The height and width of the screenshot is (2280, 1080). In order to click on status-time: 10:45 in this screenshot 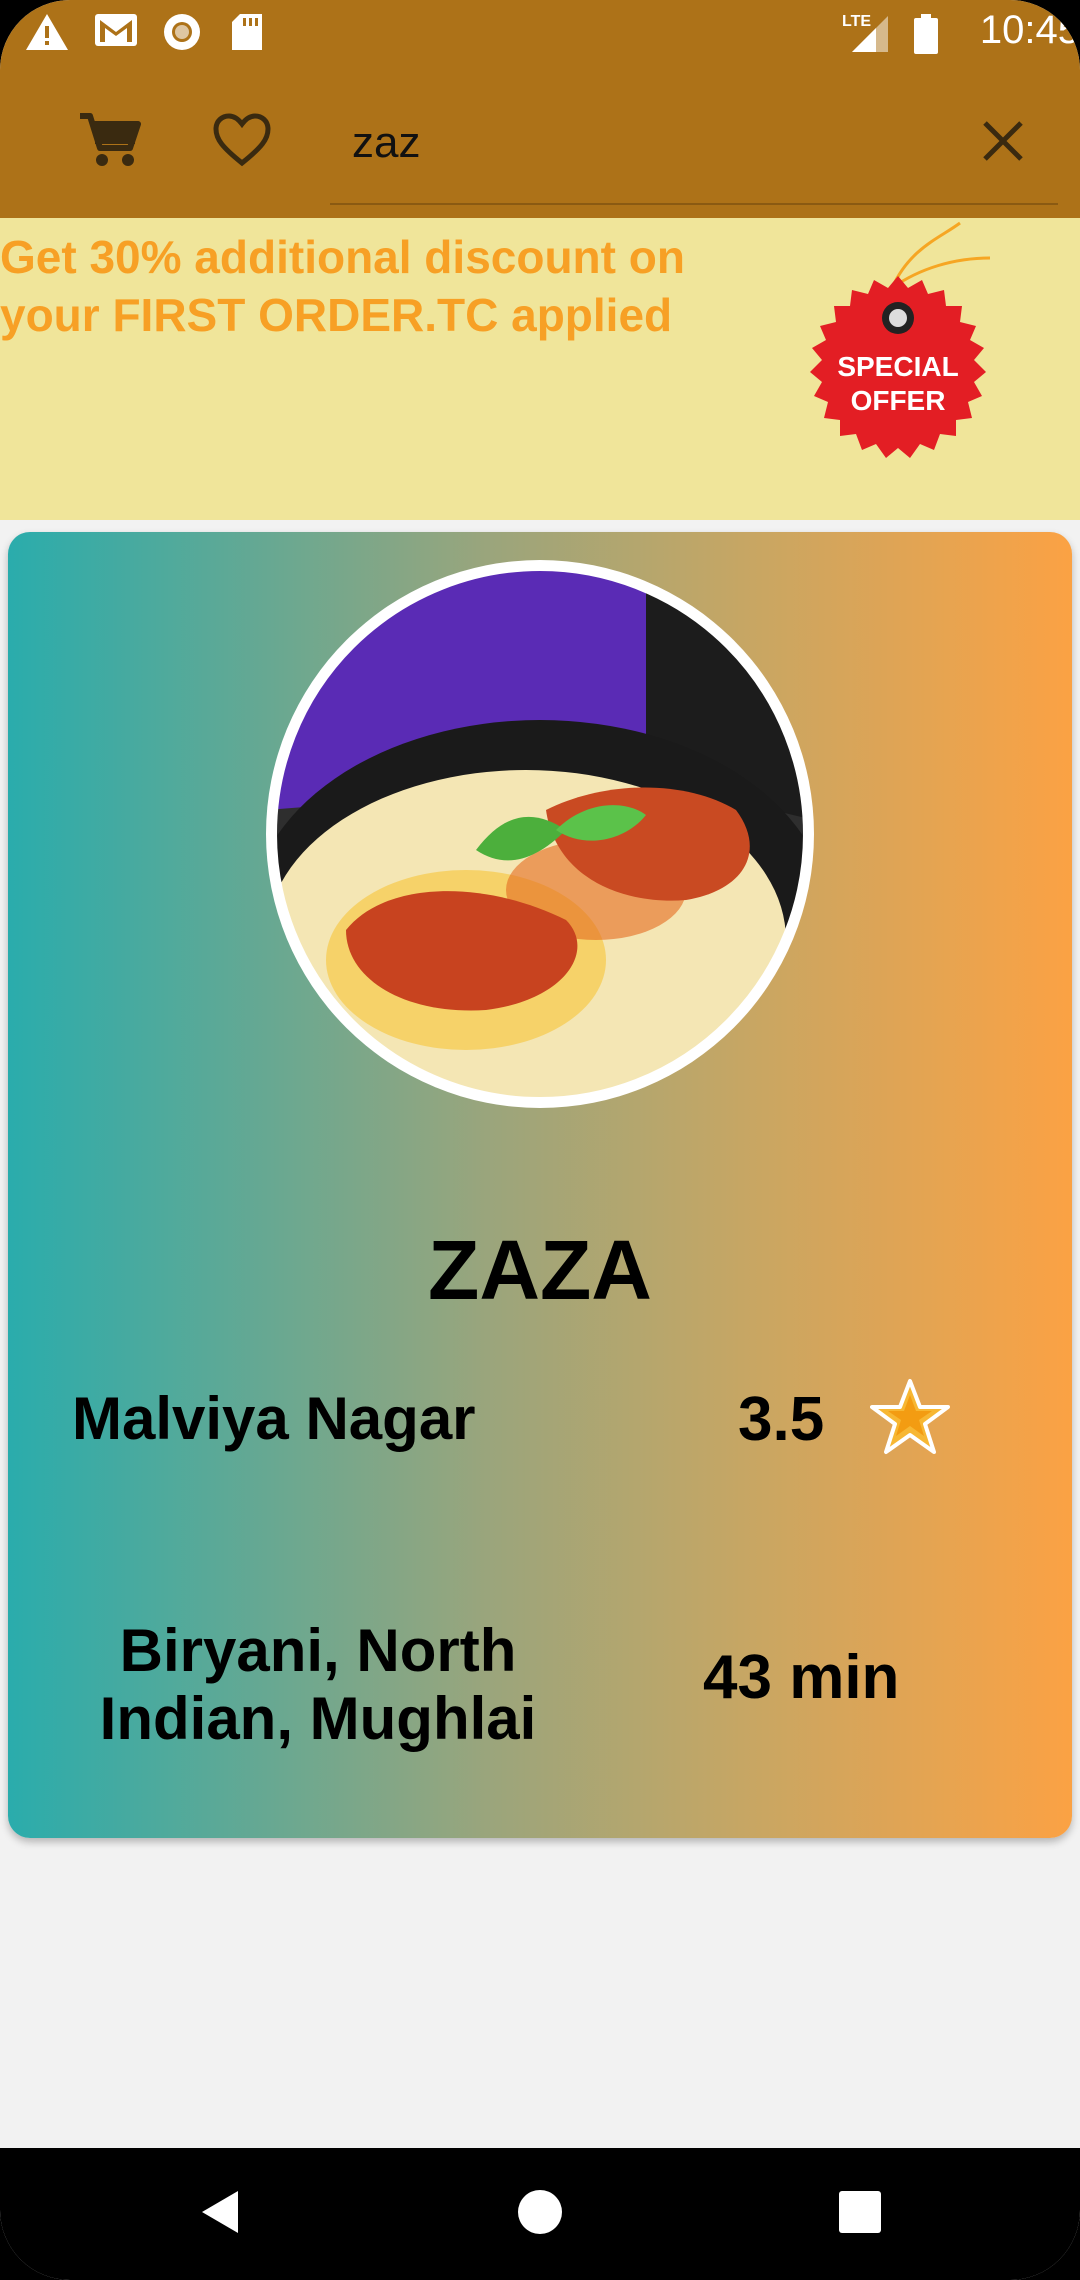, I will do `click(1029, 30)`.